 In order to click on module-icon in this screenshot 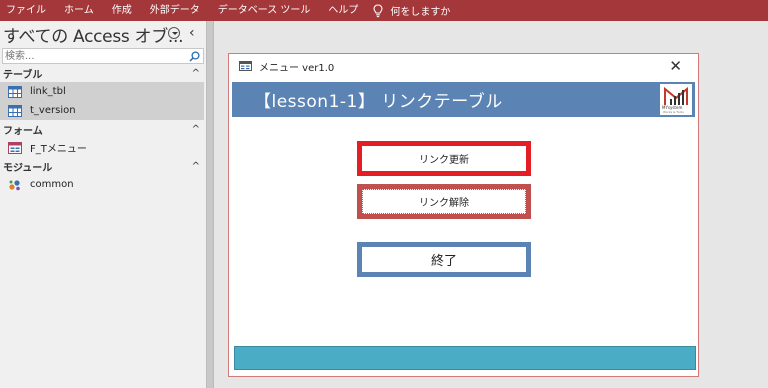, I will do `click(14, 184)`.